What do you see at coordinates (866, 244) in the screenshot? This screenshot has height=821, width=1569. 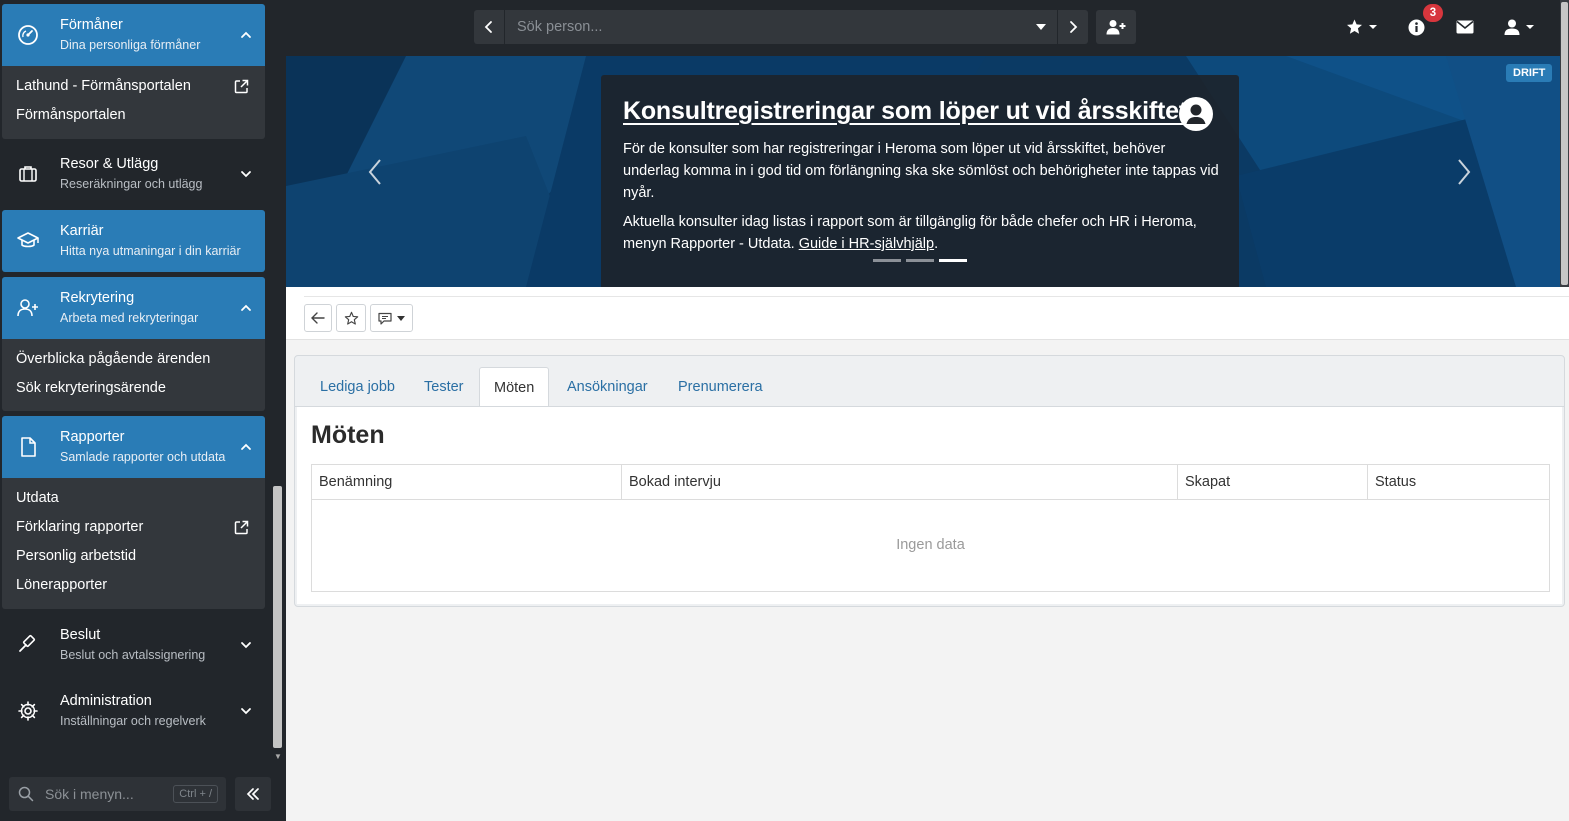 I see `guide-link: Guide i HR-självhjälp` at bounding box center [866, 244].